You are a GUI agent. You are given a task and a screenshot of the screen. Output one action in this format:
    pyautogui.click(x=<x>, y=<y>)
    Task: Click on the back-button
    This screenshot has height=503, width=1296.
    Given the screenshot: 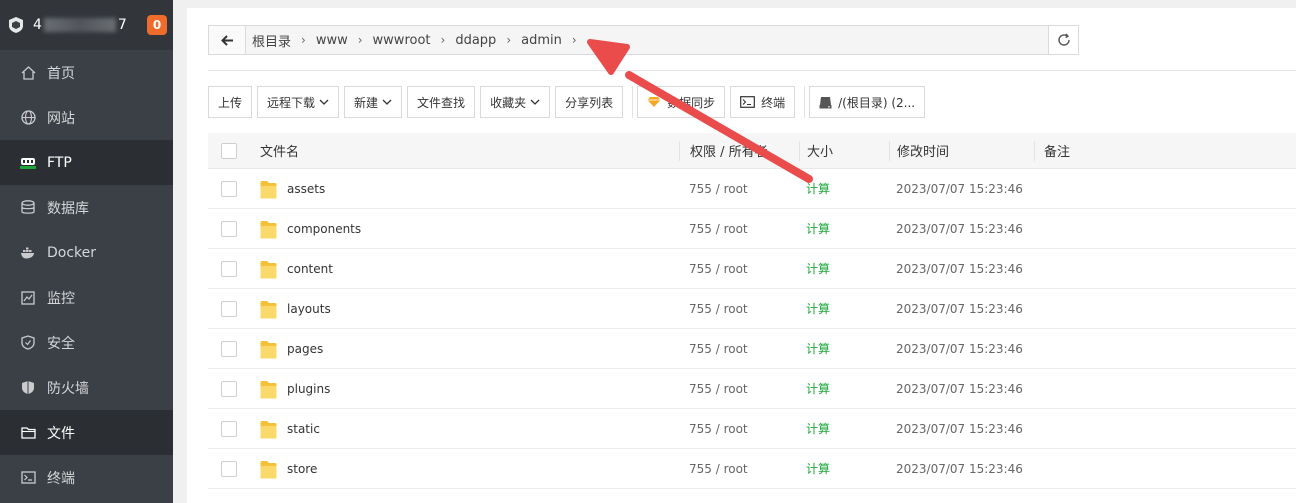 What is the action you would take?
    pyautogui.click(x=227, y=40)
    